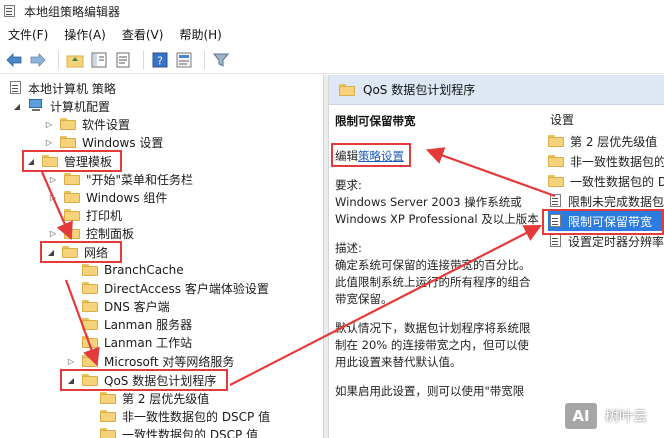 This screenshot has height=438, width=664. I want to click on tree-item-lanman-server: Lanman 服务器, so click(137, 324).